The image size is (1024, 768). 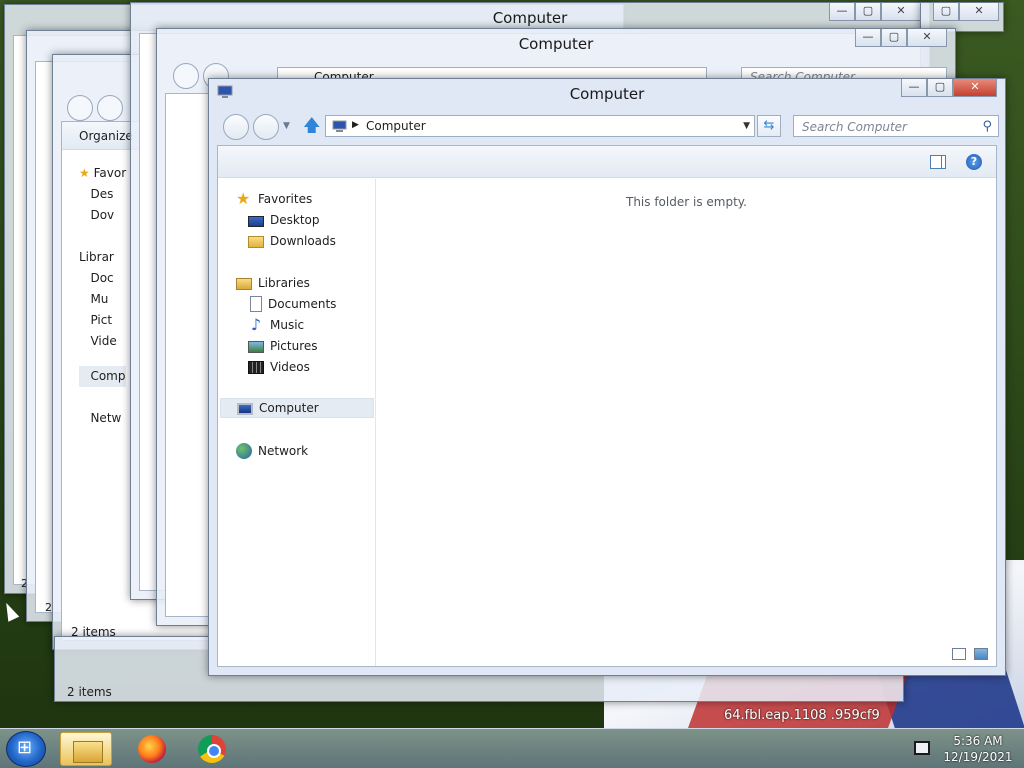 What do you see at coordinates (938, 162) in the screenshot?
I see `preview-pane-icon` at bounding box center [938, 162].